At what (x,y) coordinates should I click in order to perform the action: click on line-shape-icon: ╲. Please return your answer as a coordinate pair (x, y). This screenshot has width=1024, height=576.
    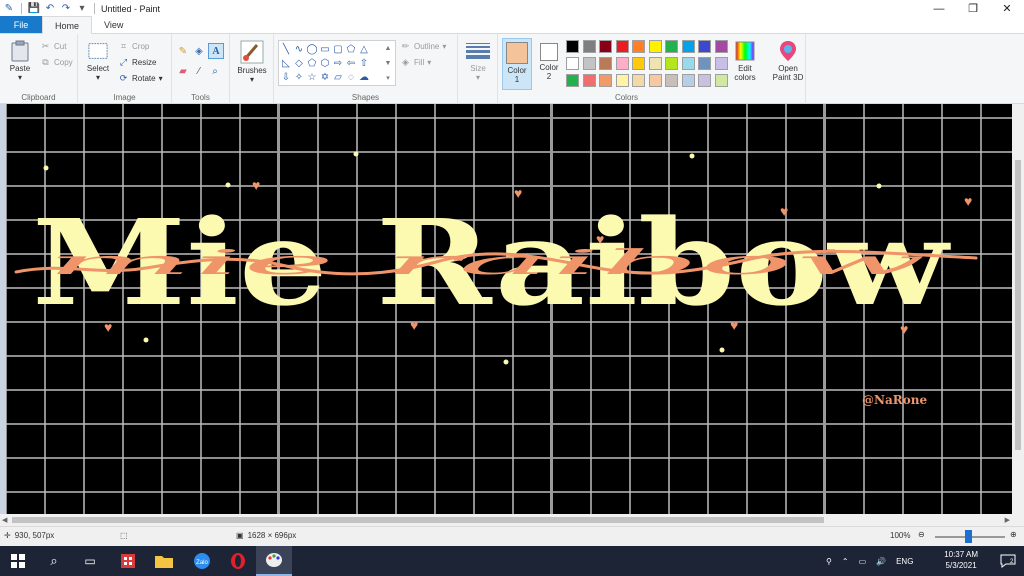
    Looking at the image, I should click on (286, 49).